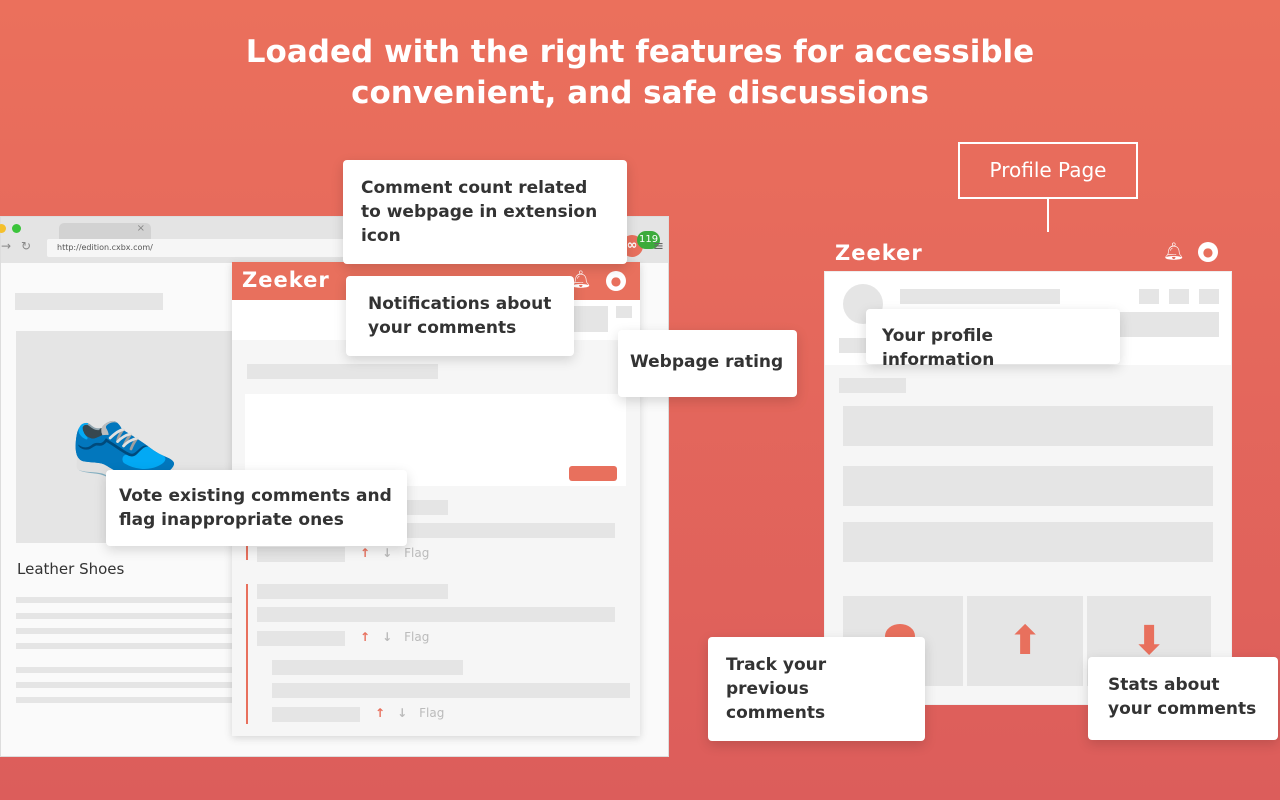 The width and height of the screenshot is (1280, 800). What do you see at coordinates (1183, 698) in the screenshot?
I see `callout-stats: Stats about your comments` at bounding box center [1183, 698].